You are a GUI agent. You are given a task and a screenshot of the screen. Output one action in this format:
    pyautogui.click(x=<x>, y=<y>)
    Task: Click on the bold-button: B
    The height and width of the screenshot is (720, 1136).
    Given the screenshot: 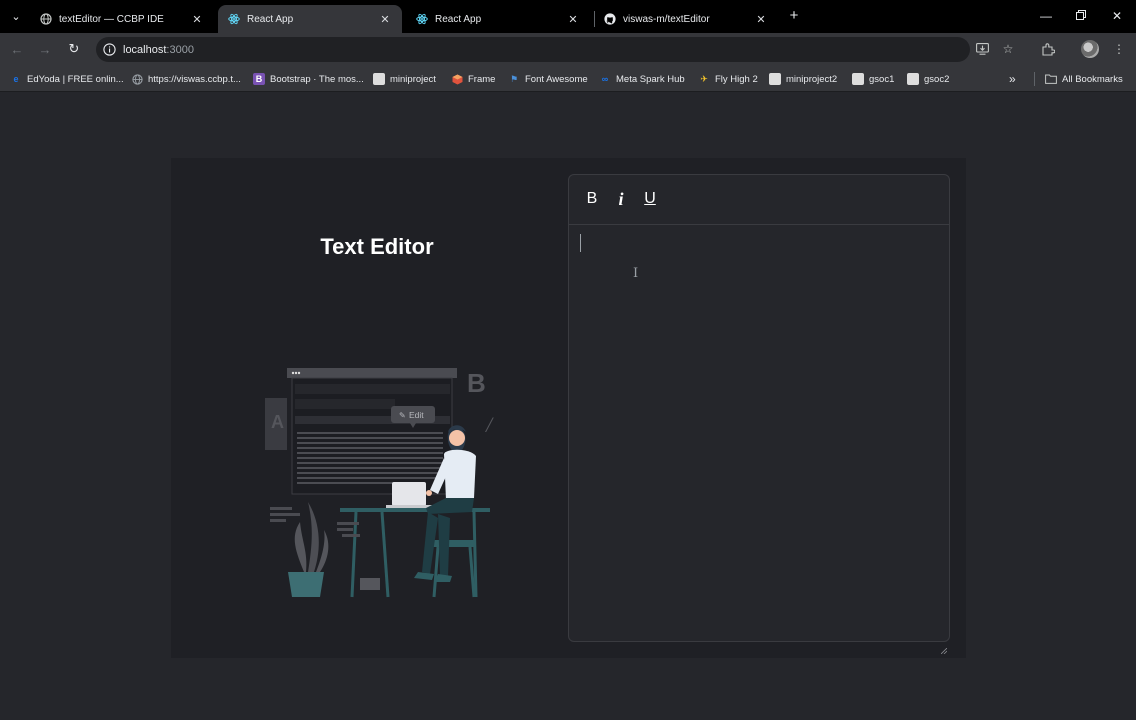 What is the action you would take?
    pyautogui.click(x=592, y=199)
    